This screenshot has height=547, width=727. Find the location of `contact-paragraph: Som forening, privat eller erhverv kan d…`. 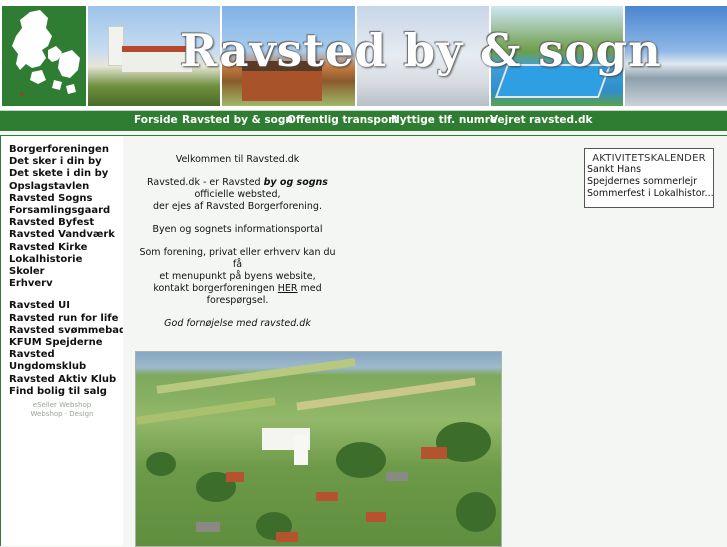

contact-paragraph: Som forening, privat eller erhverv kan d… is located at coordinates (237, 277).